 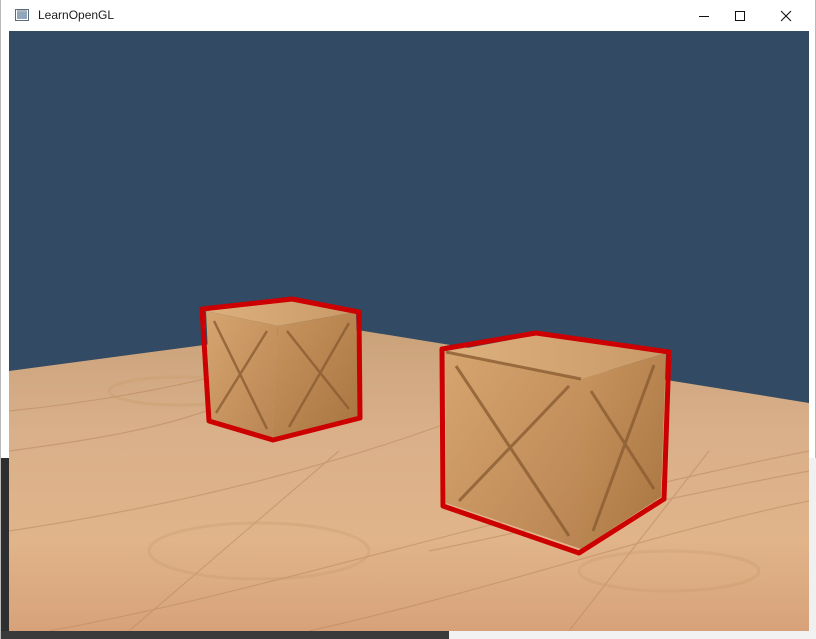 I want to click on close-button, so click(x=786, y=15).